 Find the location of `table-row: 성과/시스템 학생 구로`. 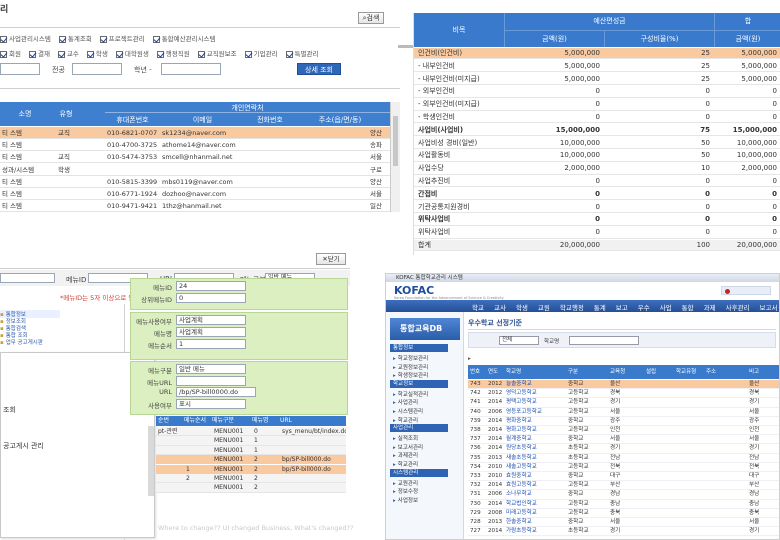

table-row: 성과/시스템 학생 구로 is located at coordinates (195, 170).